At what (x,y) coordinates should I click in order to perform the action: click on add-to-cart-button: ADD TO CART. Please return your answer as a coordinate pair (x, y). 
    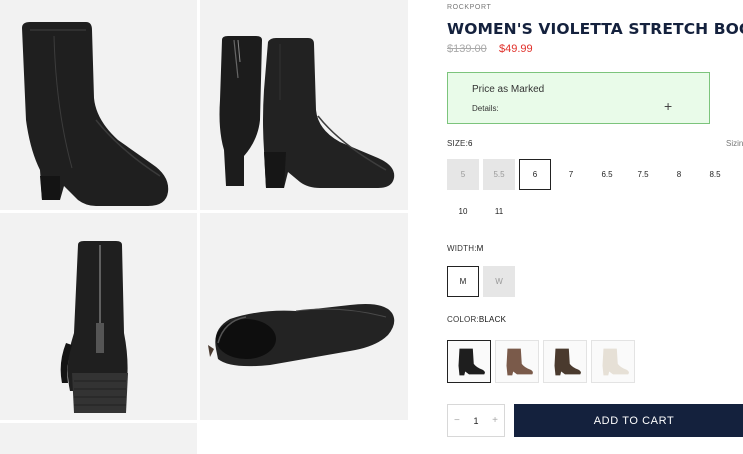
    Looking at the image, I should click on (628, 420).